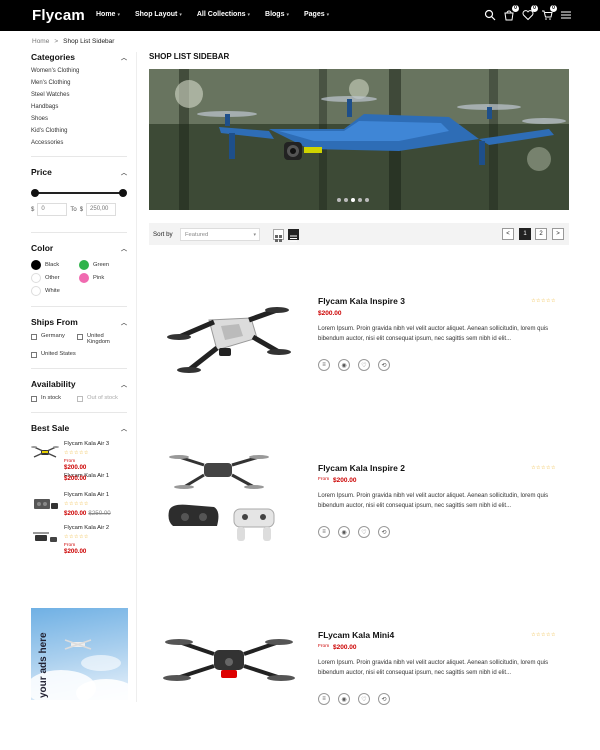  I want to click on checkbox-united-kingdom: United Kingdom, so click(102, 339).